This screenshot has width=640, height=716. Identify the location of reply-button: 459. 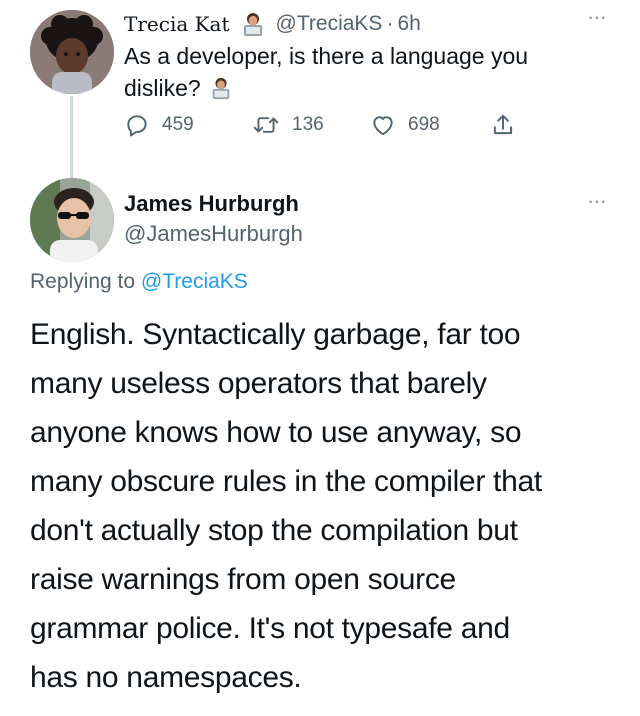
(159, 125).